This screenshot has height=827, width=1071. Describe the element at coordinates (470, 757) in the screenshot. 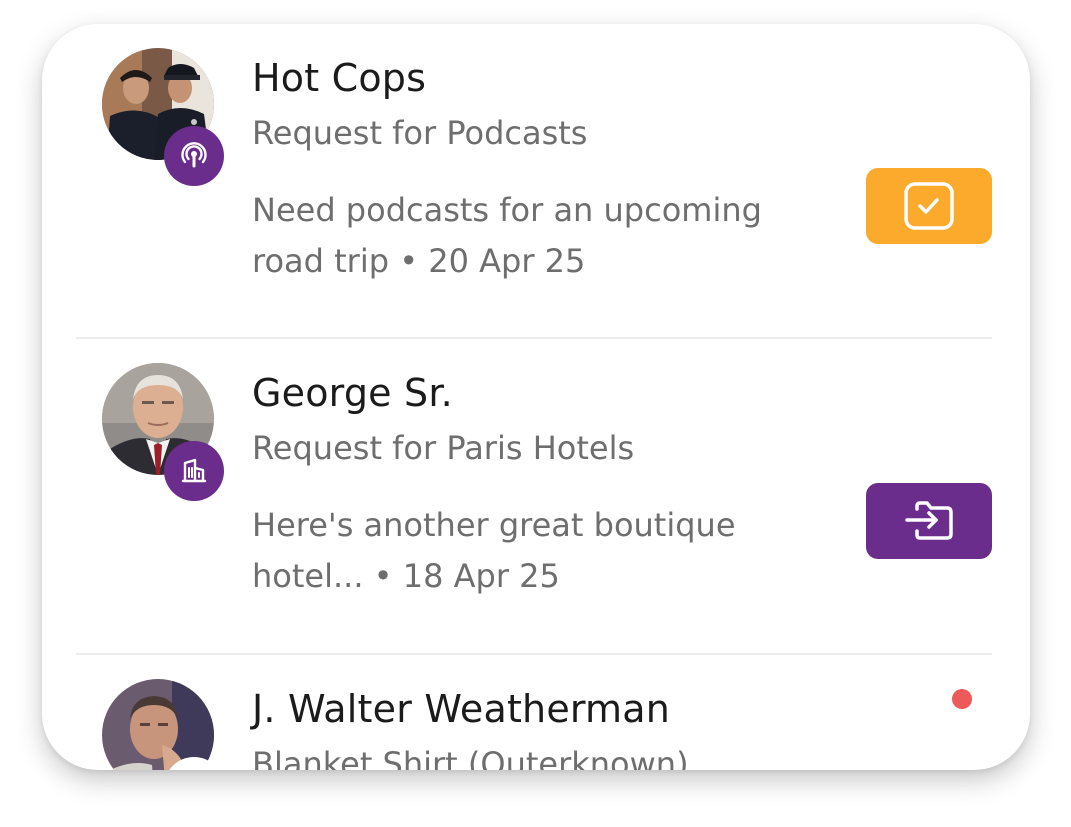

I see `request-subtitle: Blanket Shirt (Outerknown)` at that location.